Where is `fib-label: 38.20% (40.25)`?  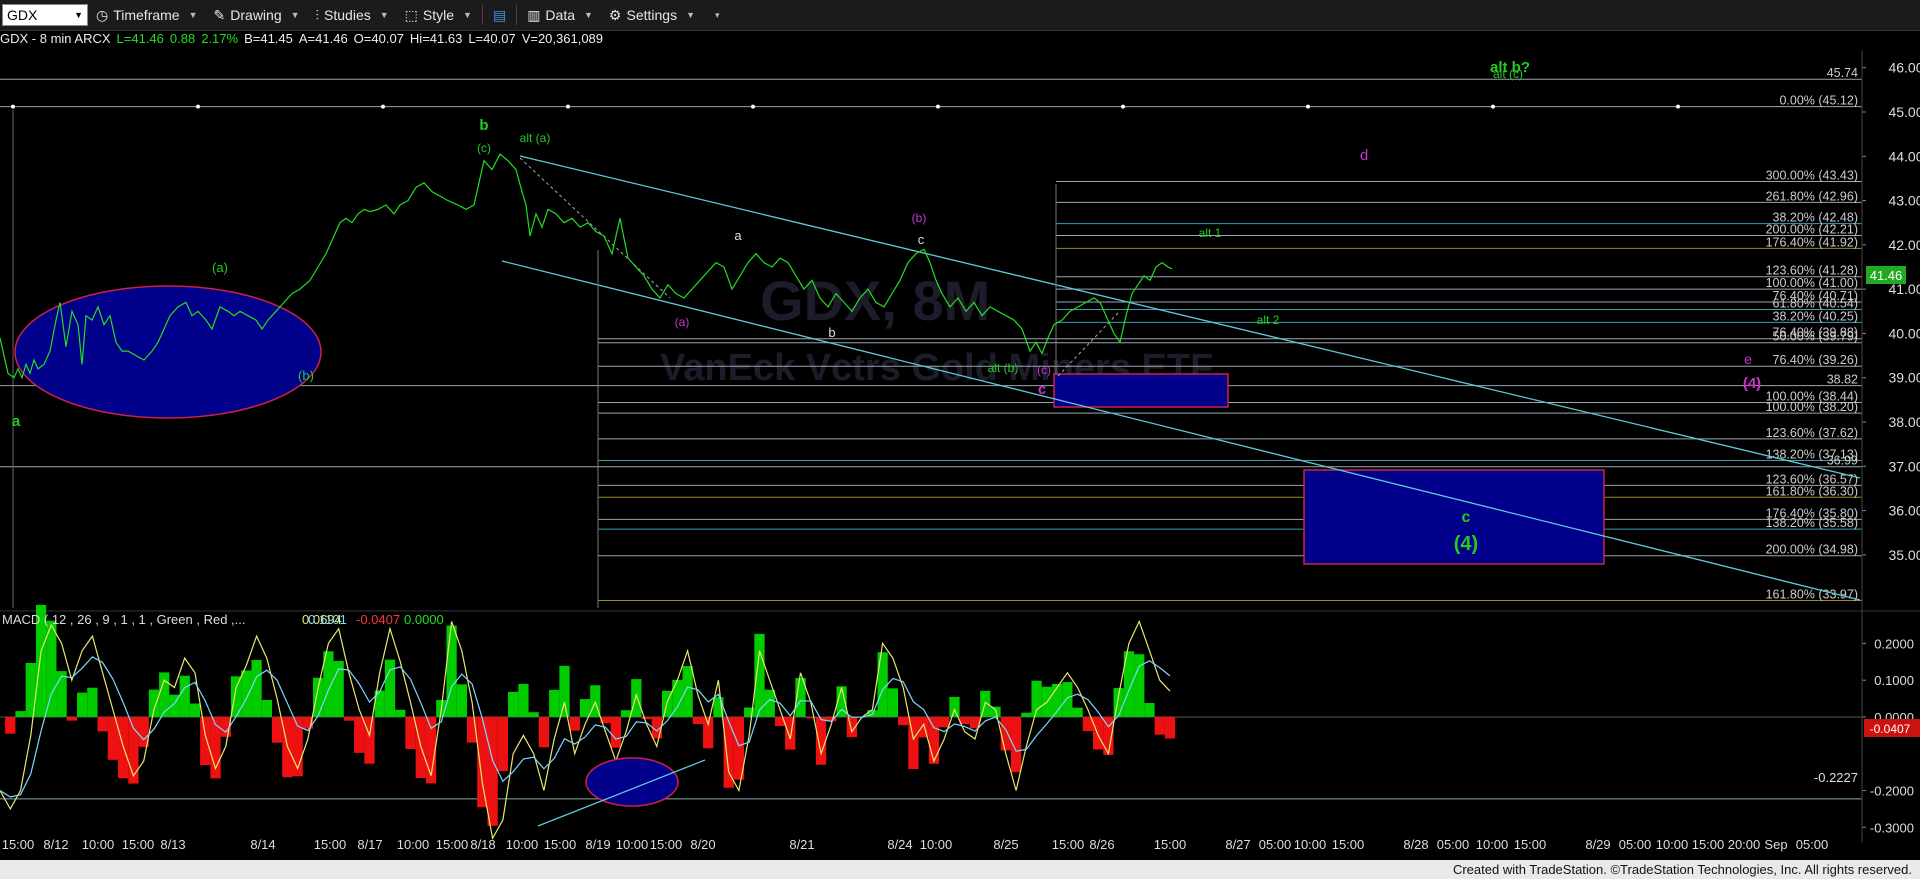 fib-label: 38.20% (40.25) is located at coordinates (1815, 316).